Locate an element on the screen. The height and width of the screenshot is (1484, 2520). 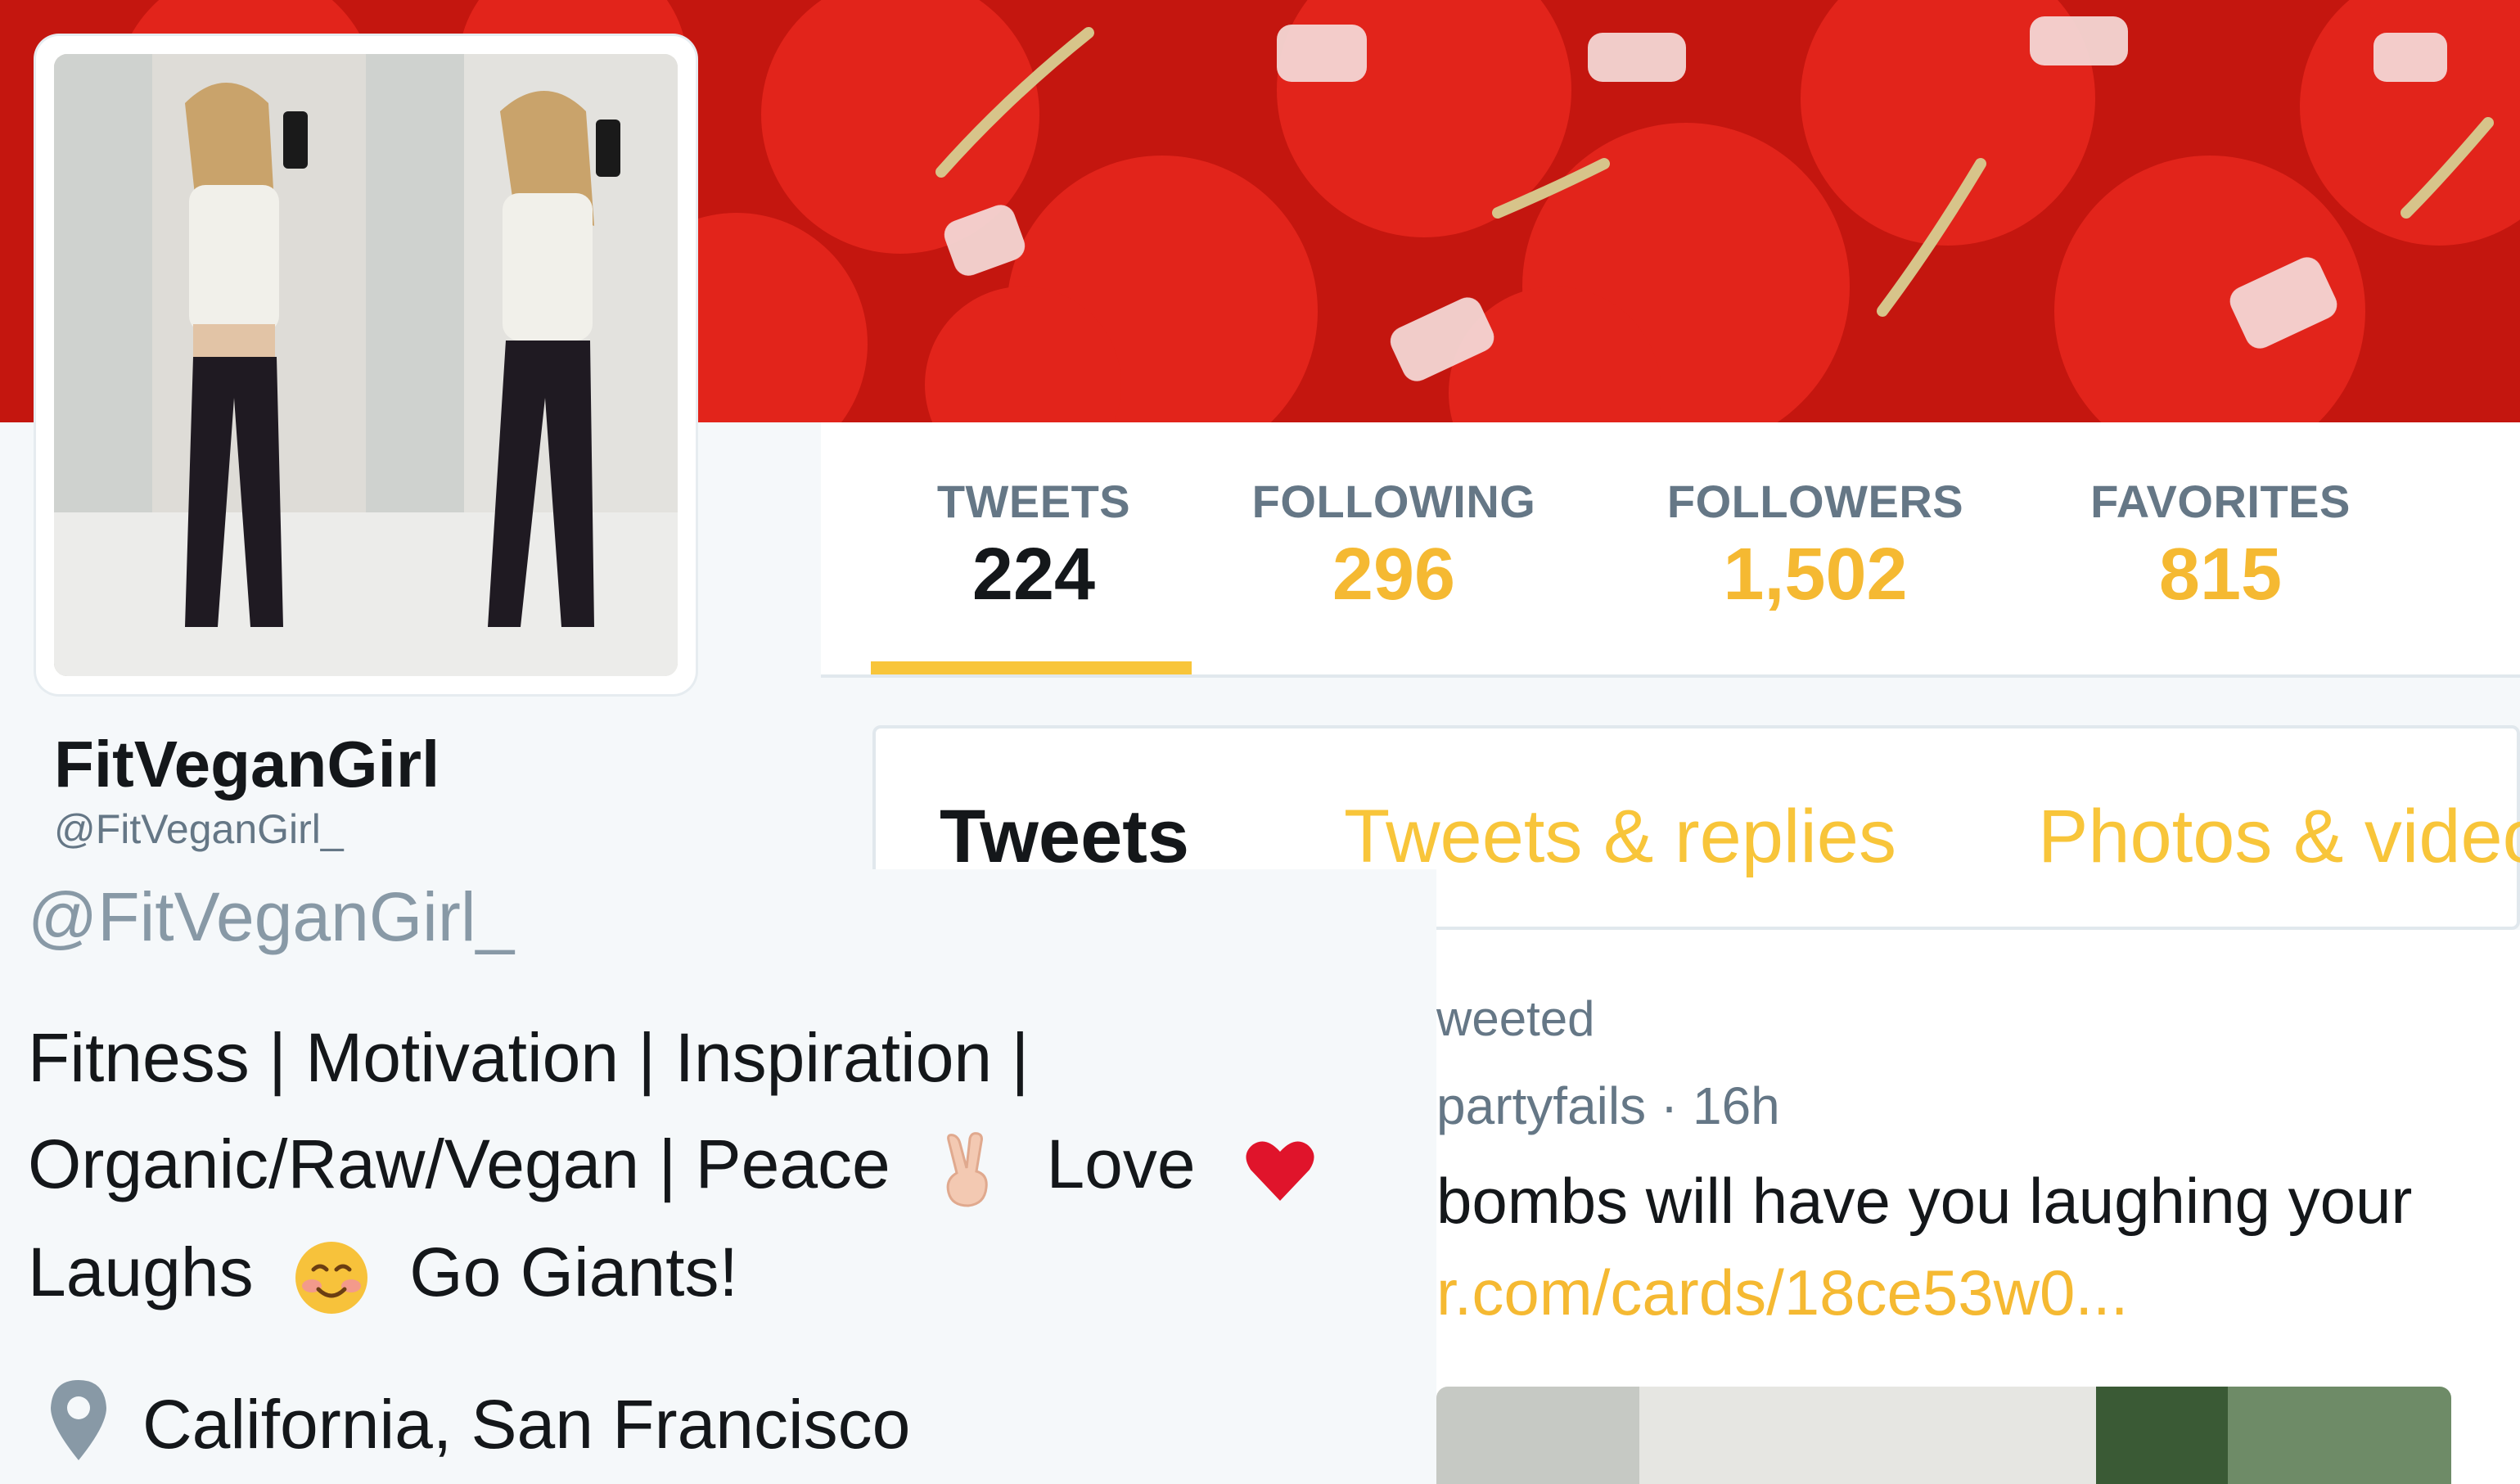
bio-line-2: Organic/Raw/Vegan | Peace Love is located at coordinates (674, 1167).